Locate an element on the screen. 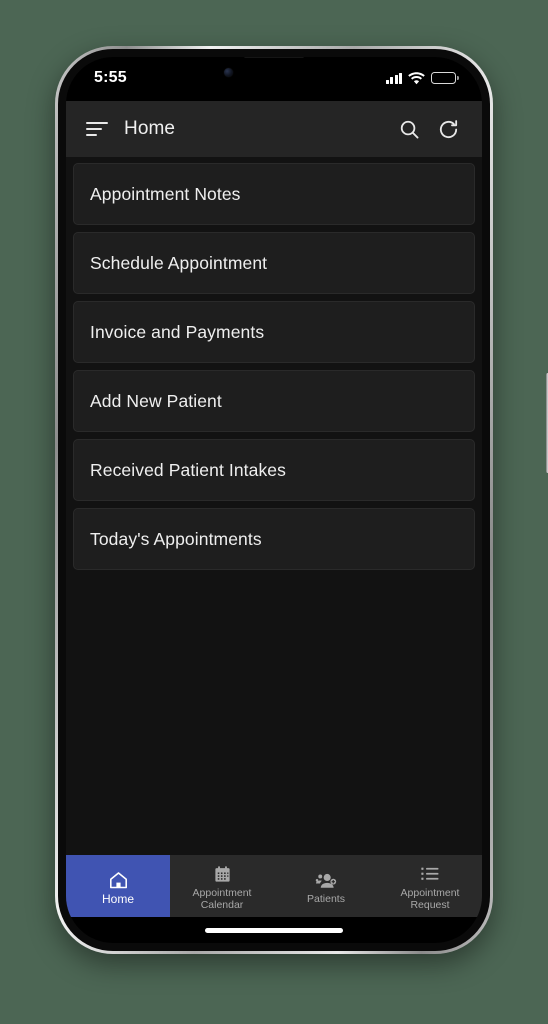 The image size is (548, 1024). menu-item-appointment-notes: Appointment Notes is located at coordinates (274, 194).